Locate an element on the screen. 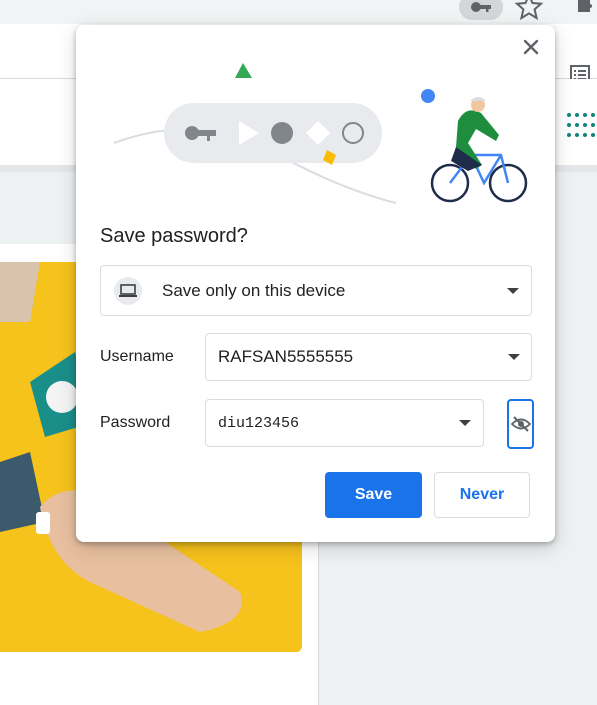 The image size is (597, 705). password-key-chip is located at coordinates (481, 10).